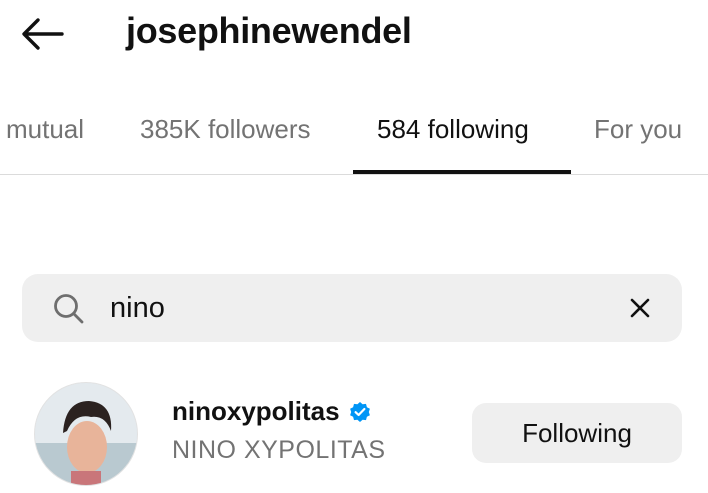 Image resolution: width=708 pixels, height=493 pixels. Describe the element at coordinates (225, 129) in the screenshot. I see `tab-followers: 385K followers` at that location.